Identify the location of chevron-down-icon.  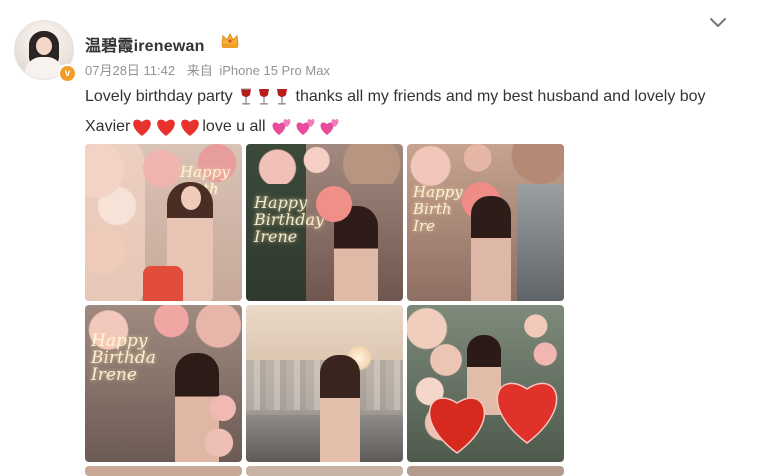
(718, 23).